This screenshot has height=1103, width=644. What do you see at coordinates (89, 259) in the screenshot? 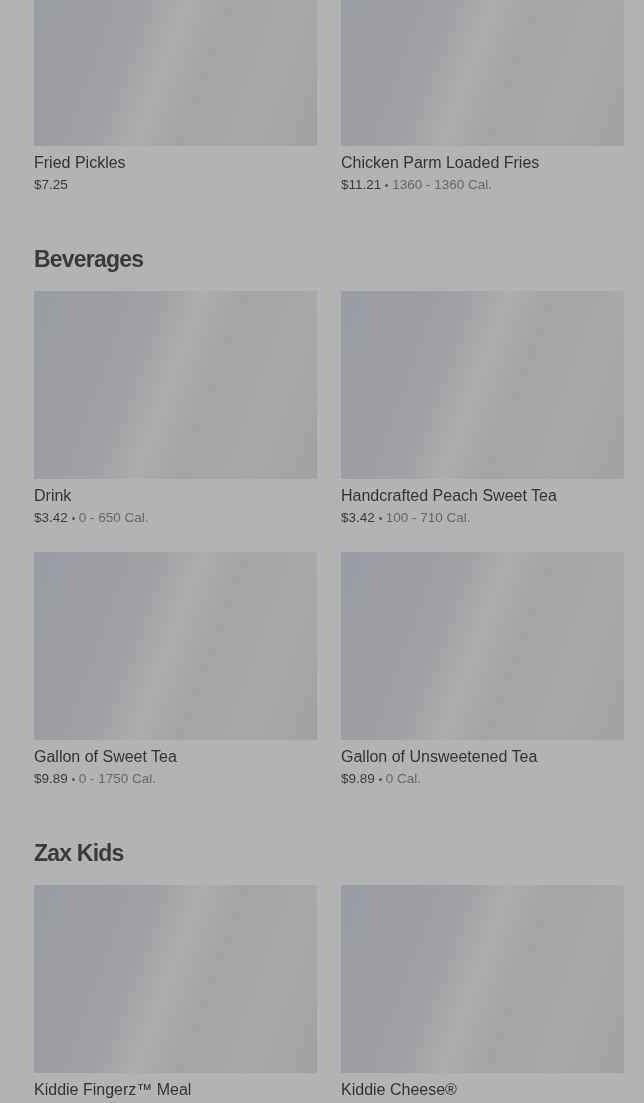
I see `section-heading: Beverages` at bounding box center [89, 259].